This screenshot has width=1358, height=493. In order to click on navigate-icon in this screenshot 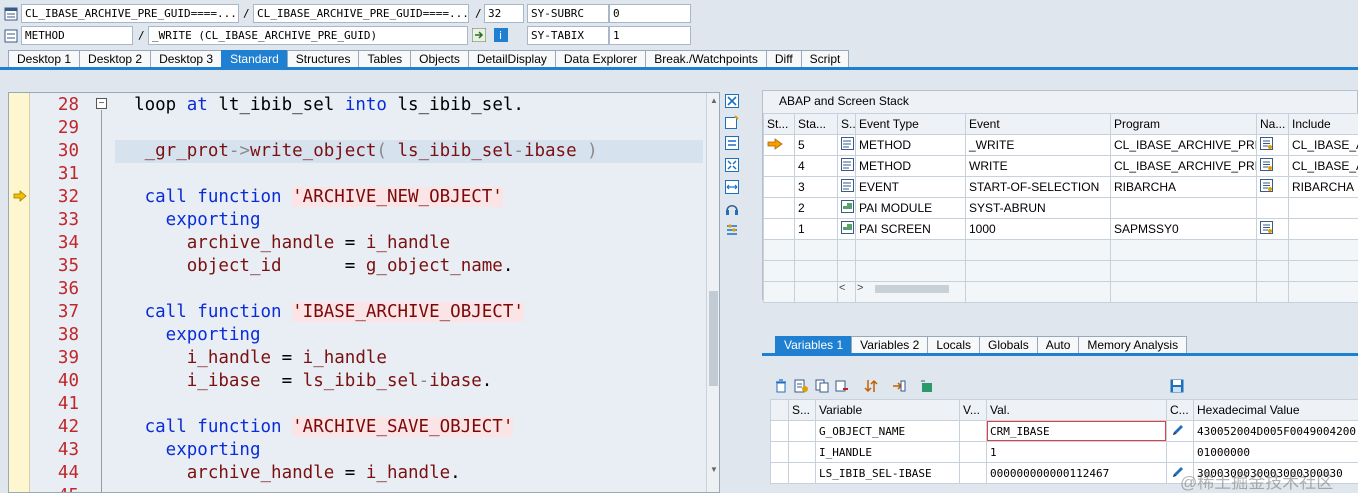, I will do `click(479, 35)`.